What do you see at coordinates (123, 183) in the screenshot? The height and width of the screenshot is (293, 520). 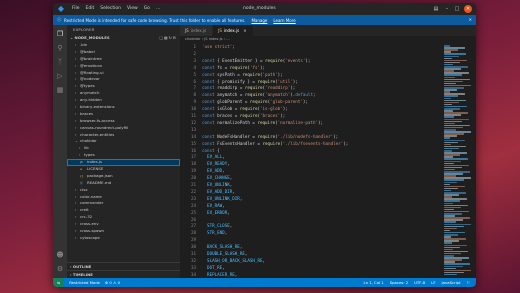 I see `file-item: Ⓜ README.md` at bounding box center [123, 183].